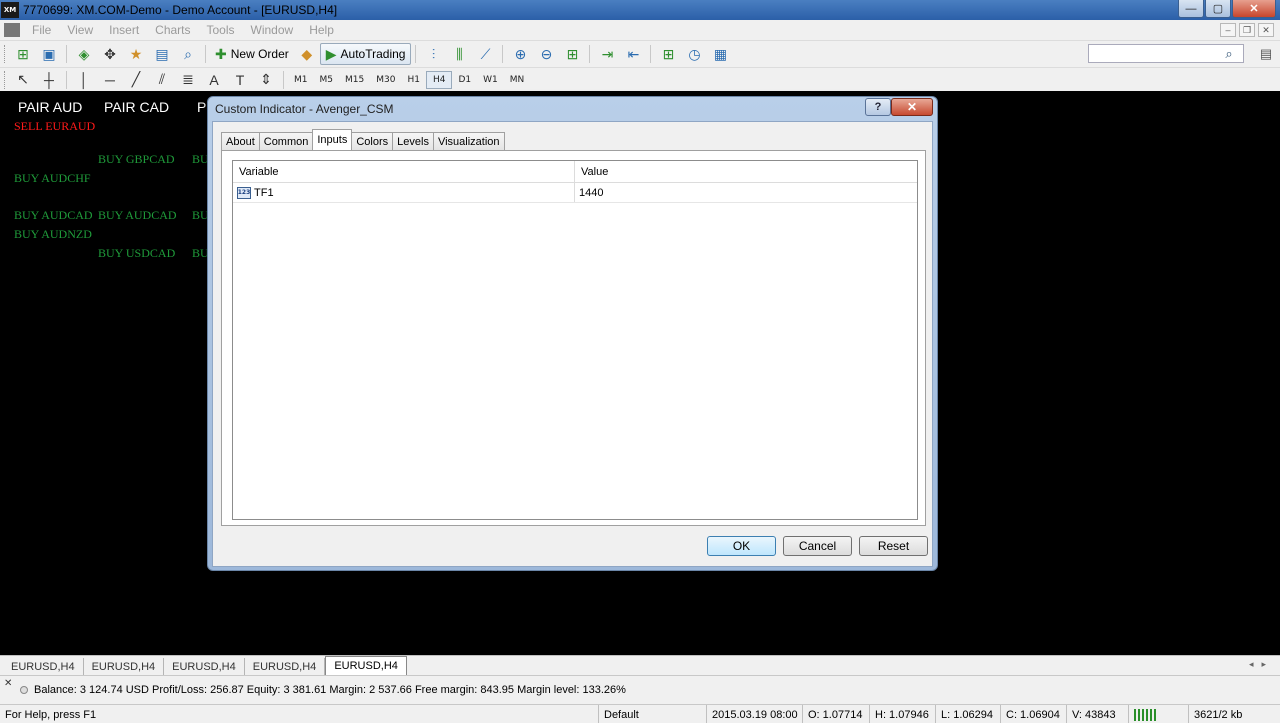 Image resolution: width=1280 pixels, height=723 pixels. Describe the element at coordinates (413, 80) in the screenshot. I see `timeframe-h1-button: H1` at that location.